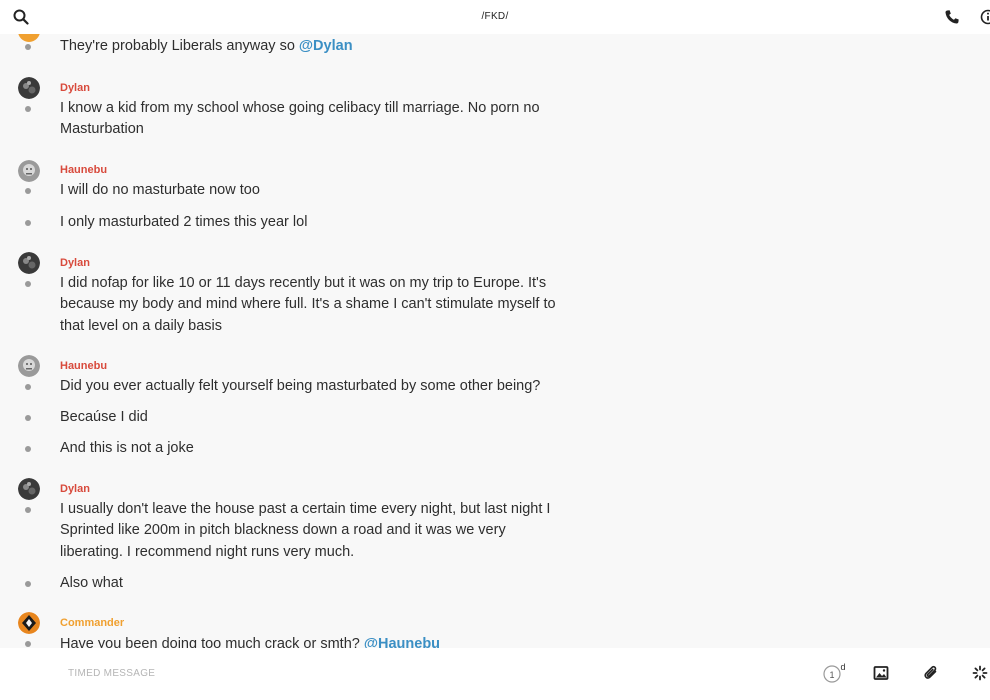  Describe the element at coordinates (985, 17) in the screenshot. I see `info-icon` at that location.